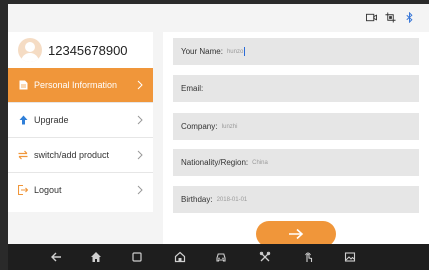 This screenshot has height=270, width=429. What do you see at coordinates (199, 126) in the screenshot?
I see `field-label: Company:` at bounding box center [199, 126].